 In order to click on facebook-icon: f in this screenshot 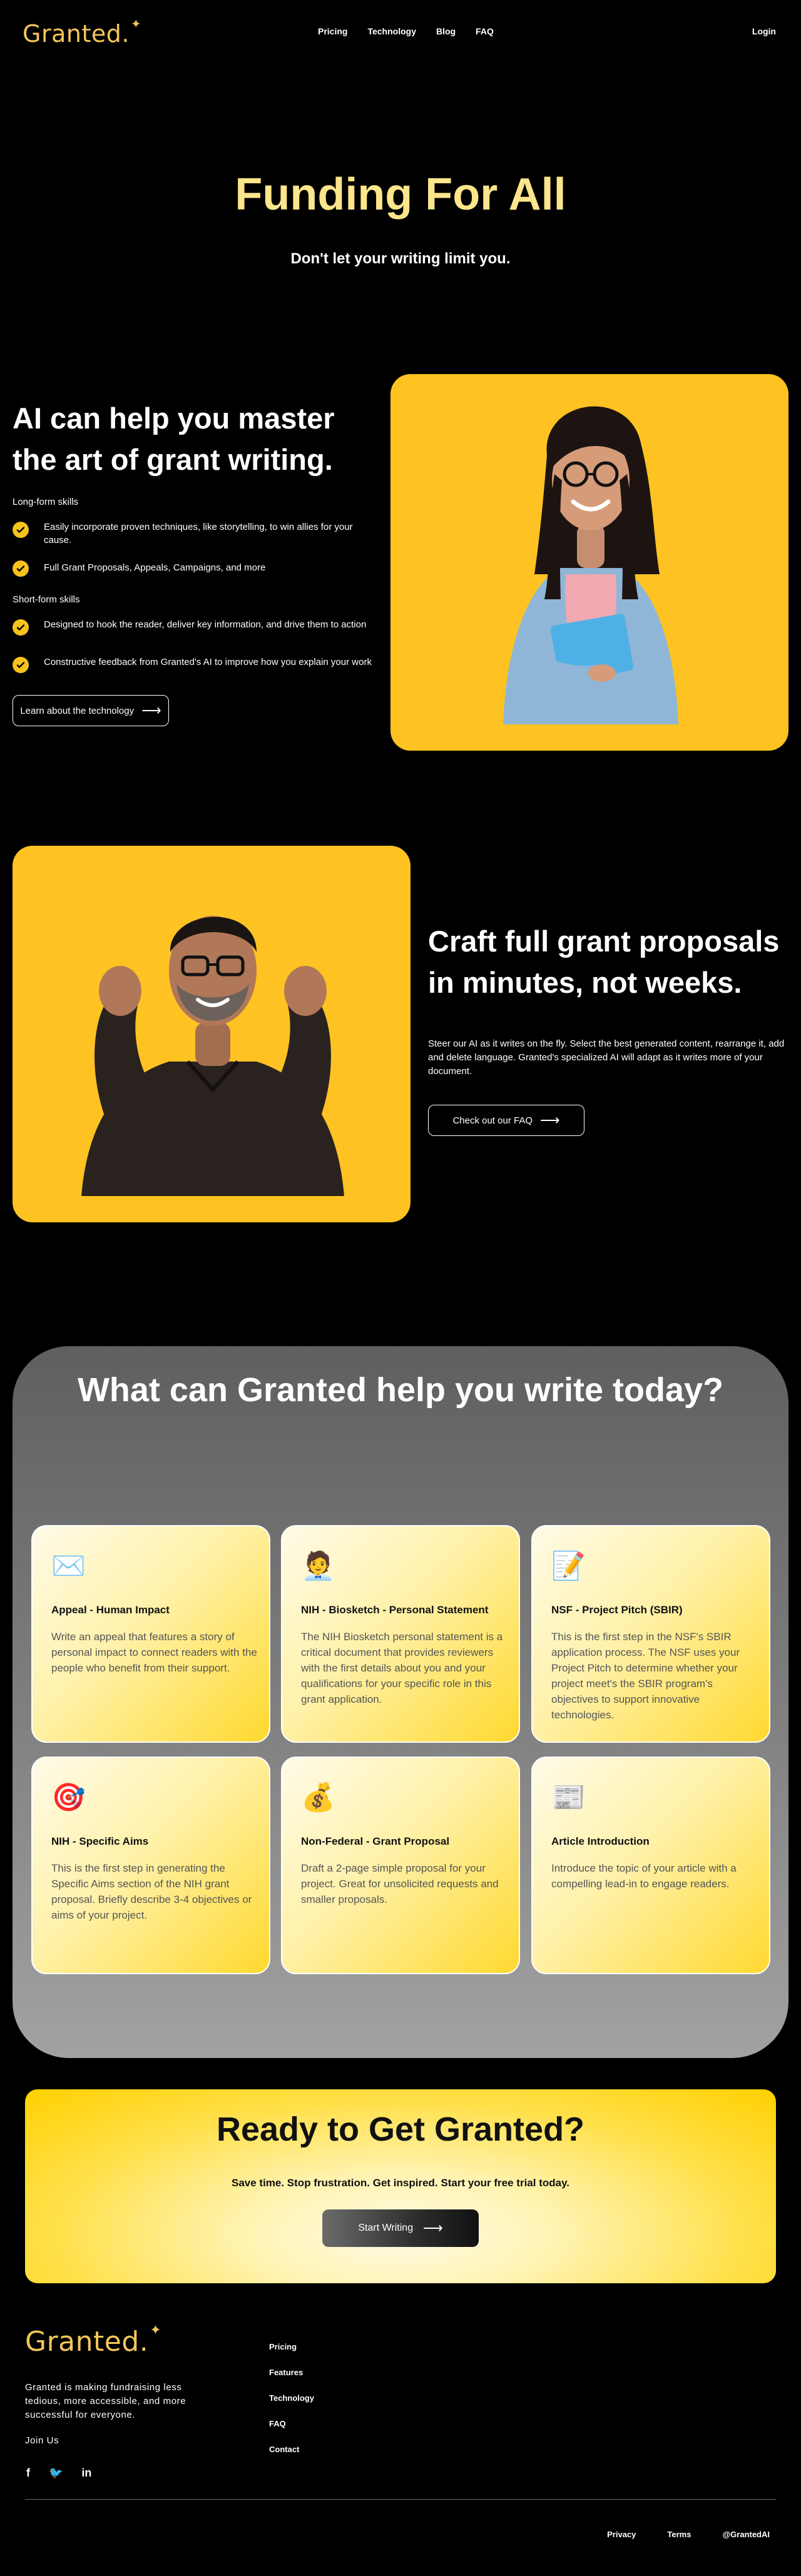, I will do `click(28, 2473)`.